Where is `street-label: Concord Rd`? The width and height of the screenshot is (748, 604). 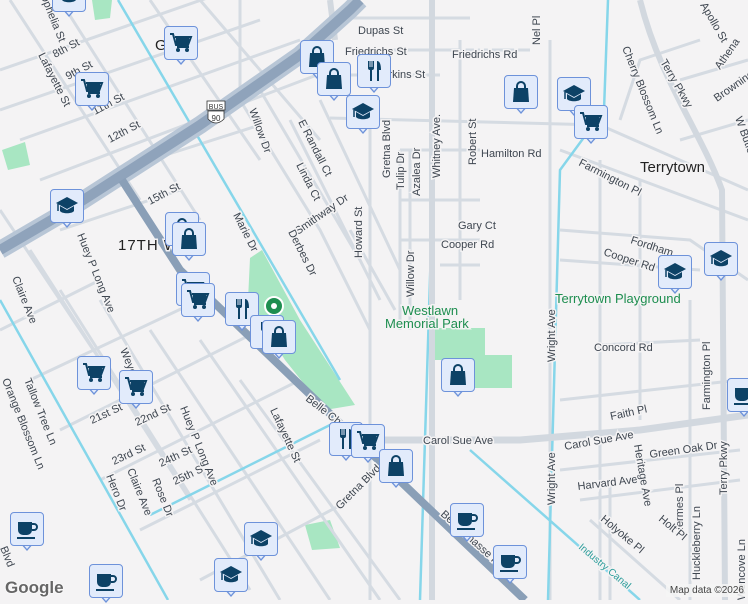 street-label: Concord Rd is located at coordinates (623, 348).